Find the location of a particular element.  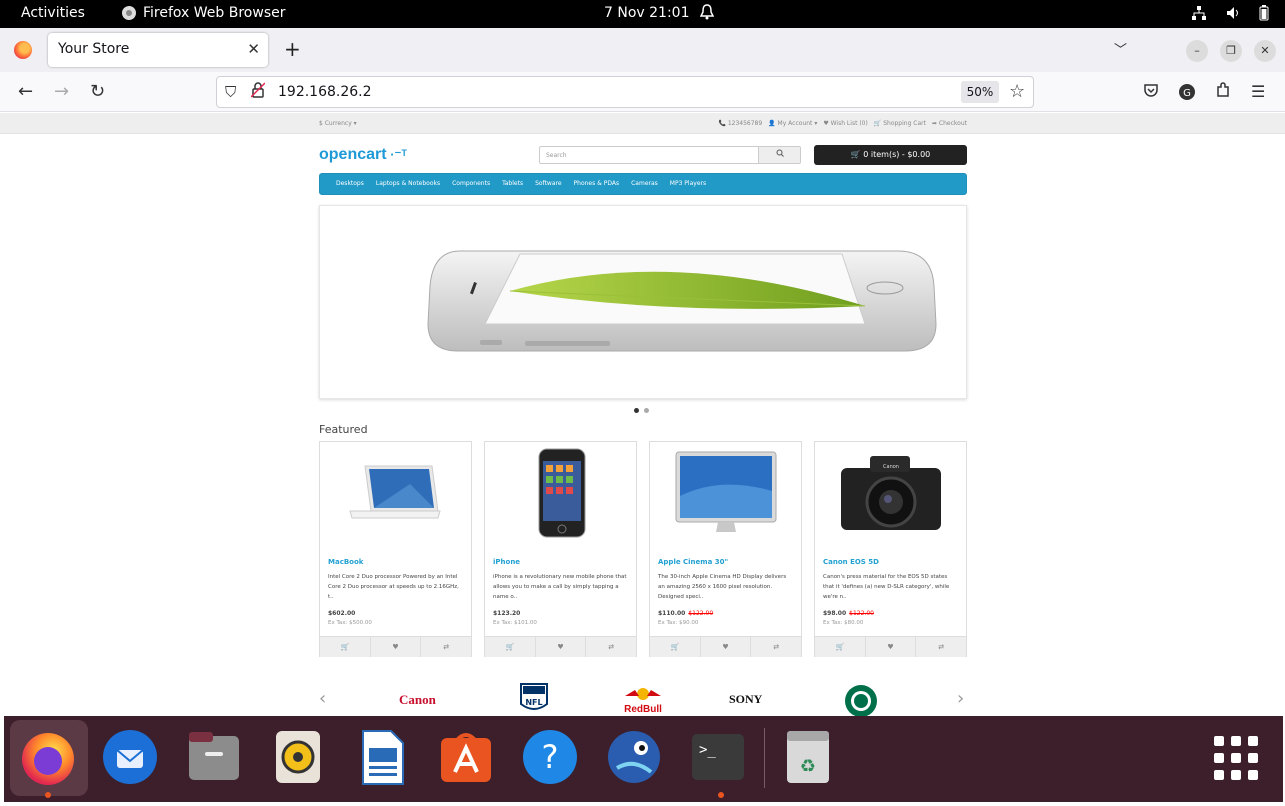

files-dock-icon is located at coordinates (214, 757).